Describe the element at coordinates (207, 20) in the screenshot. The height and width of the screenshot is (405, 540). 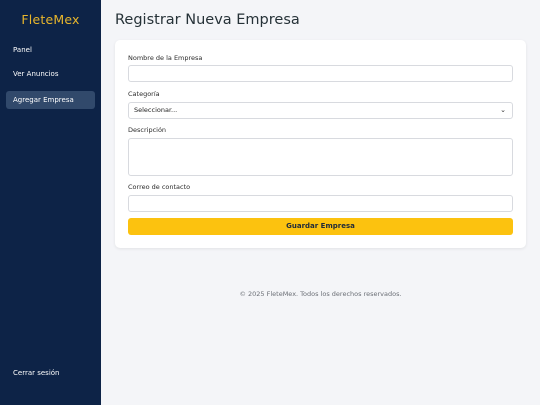
I see `page-title: Registrar Nueva Empresa` at that location.